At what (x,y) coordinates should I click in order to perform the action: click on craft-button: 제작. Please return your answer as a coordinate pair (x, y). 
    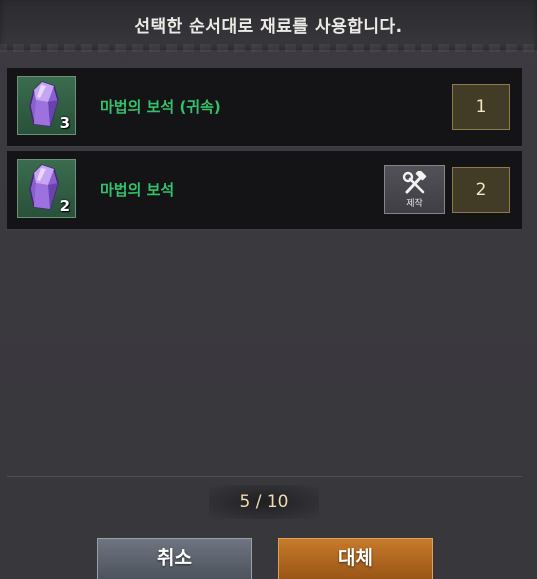
    Looking at the image, I should click on (414, 189).